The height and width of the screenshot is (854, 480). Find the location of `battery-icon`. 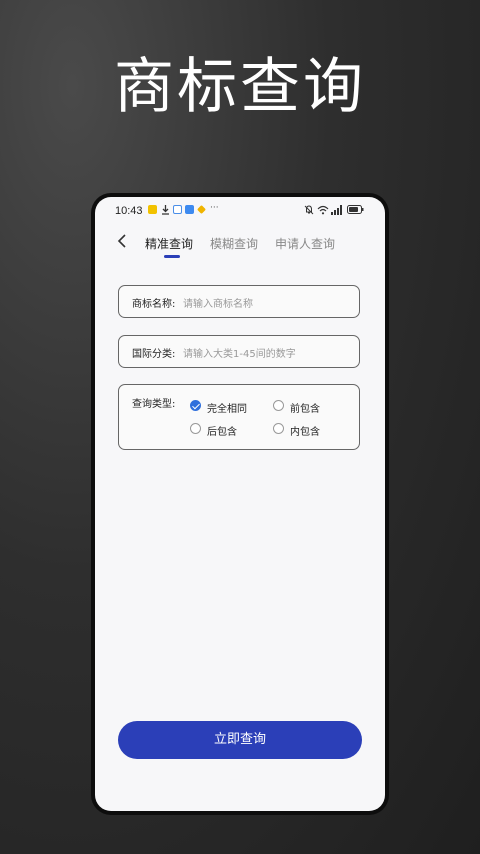

battery-icon is located at coordinates (355, 211).